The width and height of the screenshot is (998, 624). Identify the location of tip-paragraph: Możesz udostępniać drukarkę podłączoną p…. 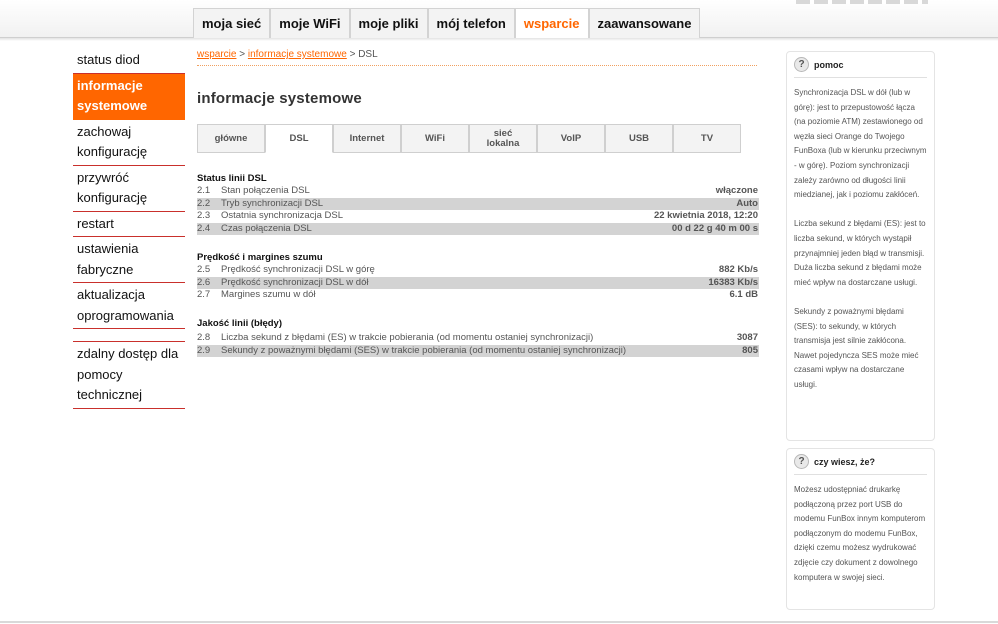
(860, 533).